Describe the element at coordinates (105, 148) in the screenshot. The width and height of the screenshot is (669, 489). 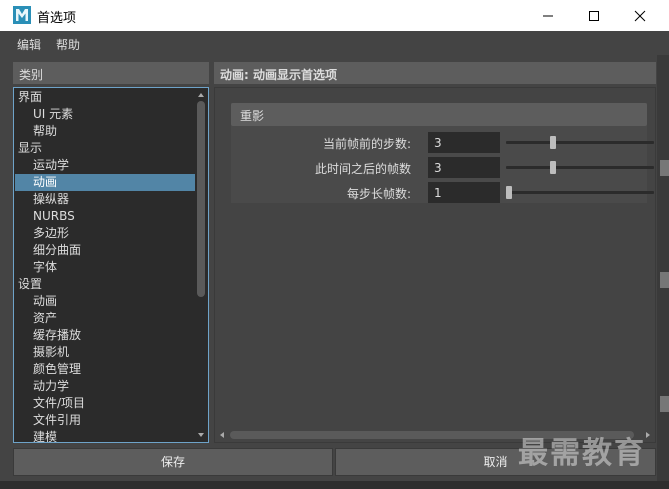
I see `category-group: 显示` at that location.